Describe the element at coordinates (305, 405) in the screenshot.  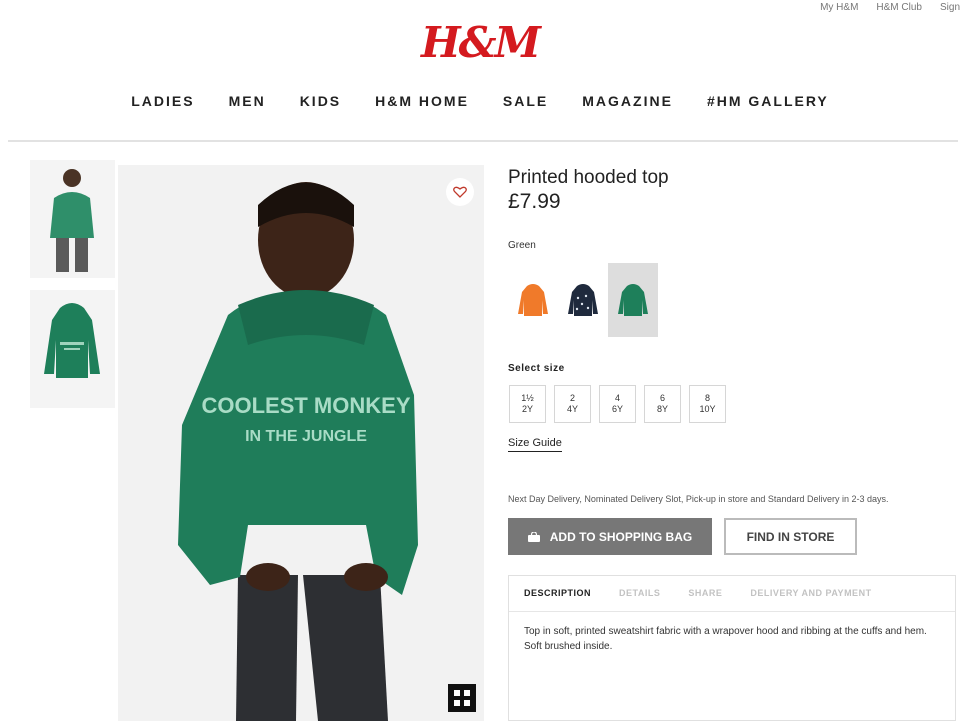
I see `hoodie-print-line-1: COOLEST MONKEY` at that location.